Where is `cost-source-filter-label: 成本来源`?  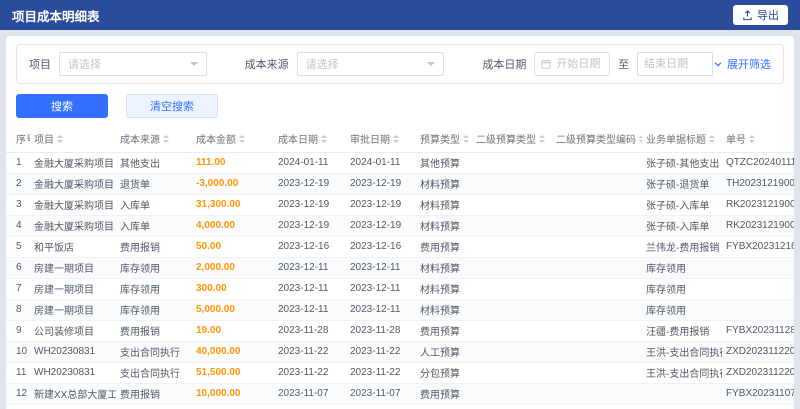 cost-source-filter-label: 成本来源 is located at coordinates (266, 65).